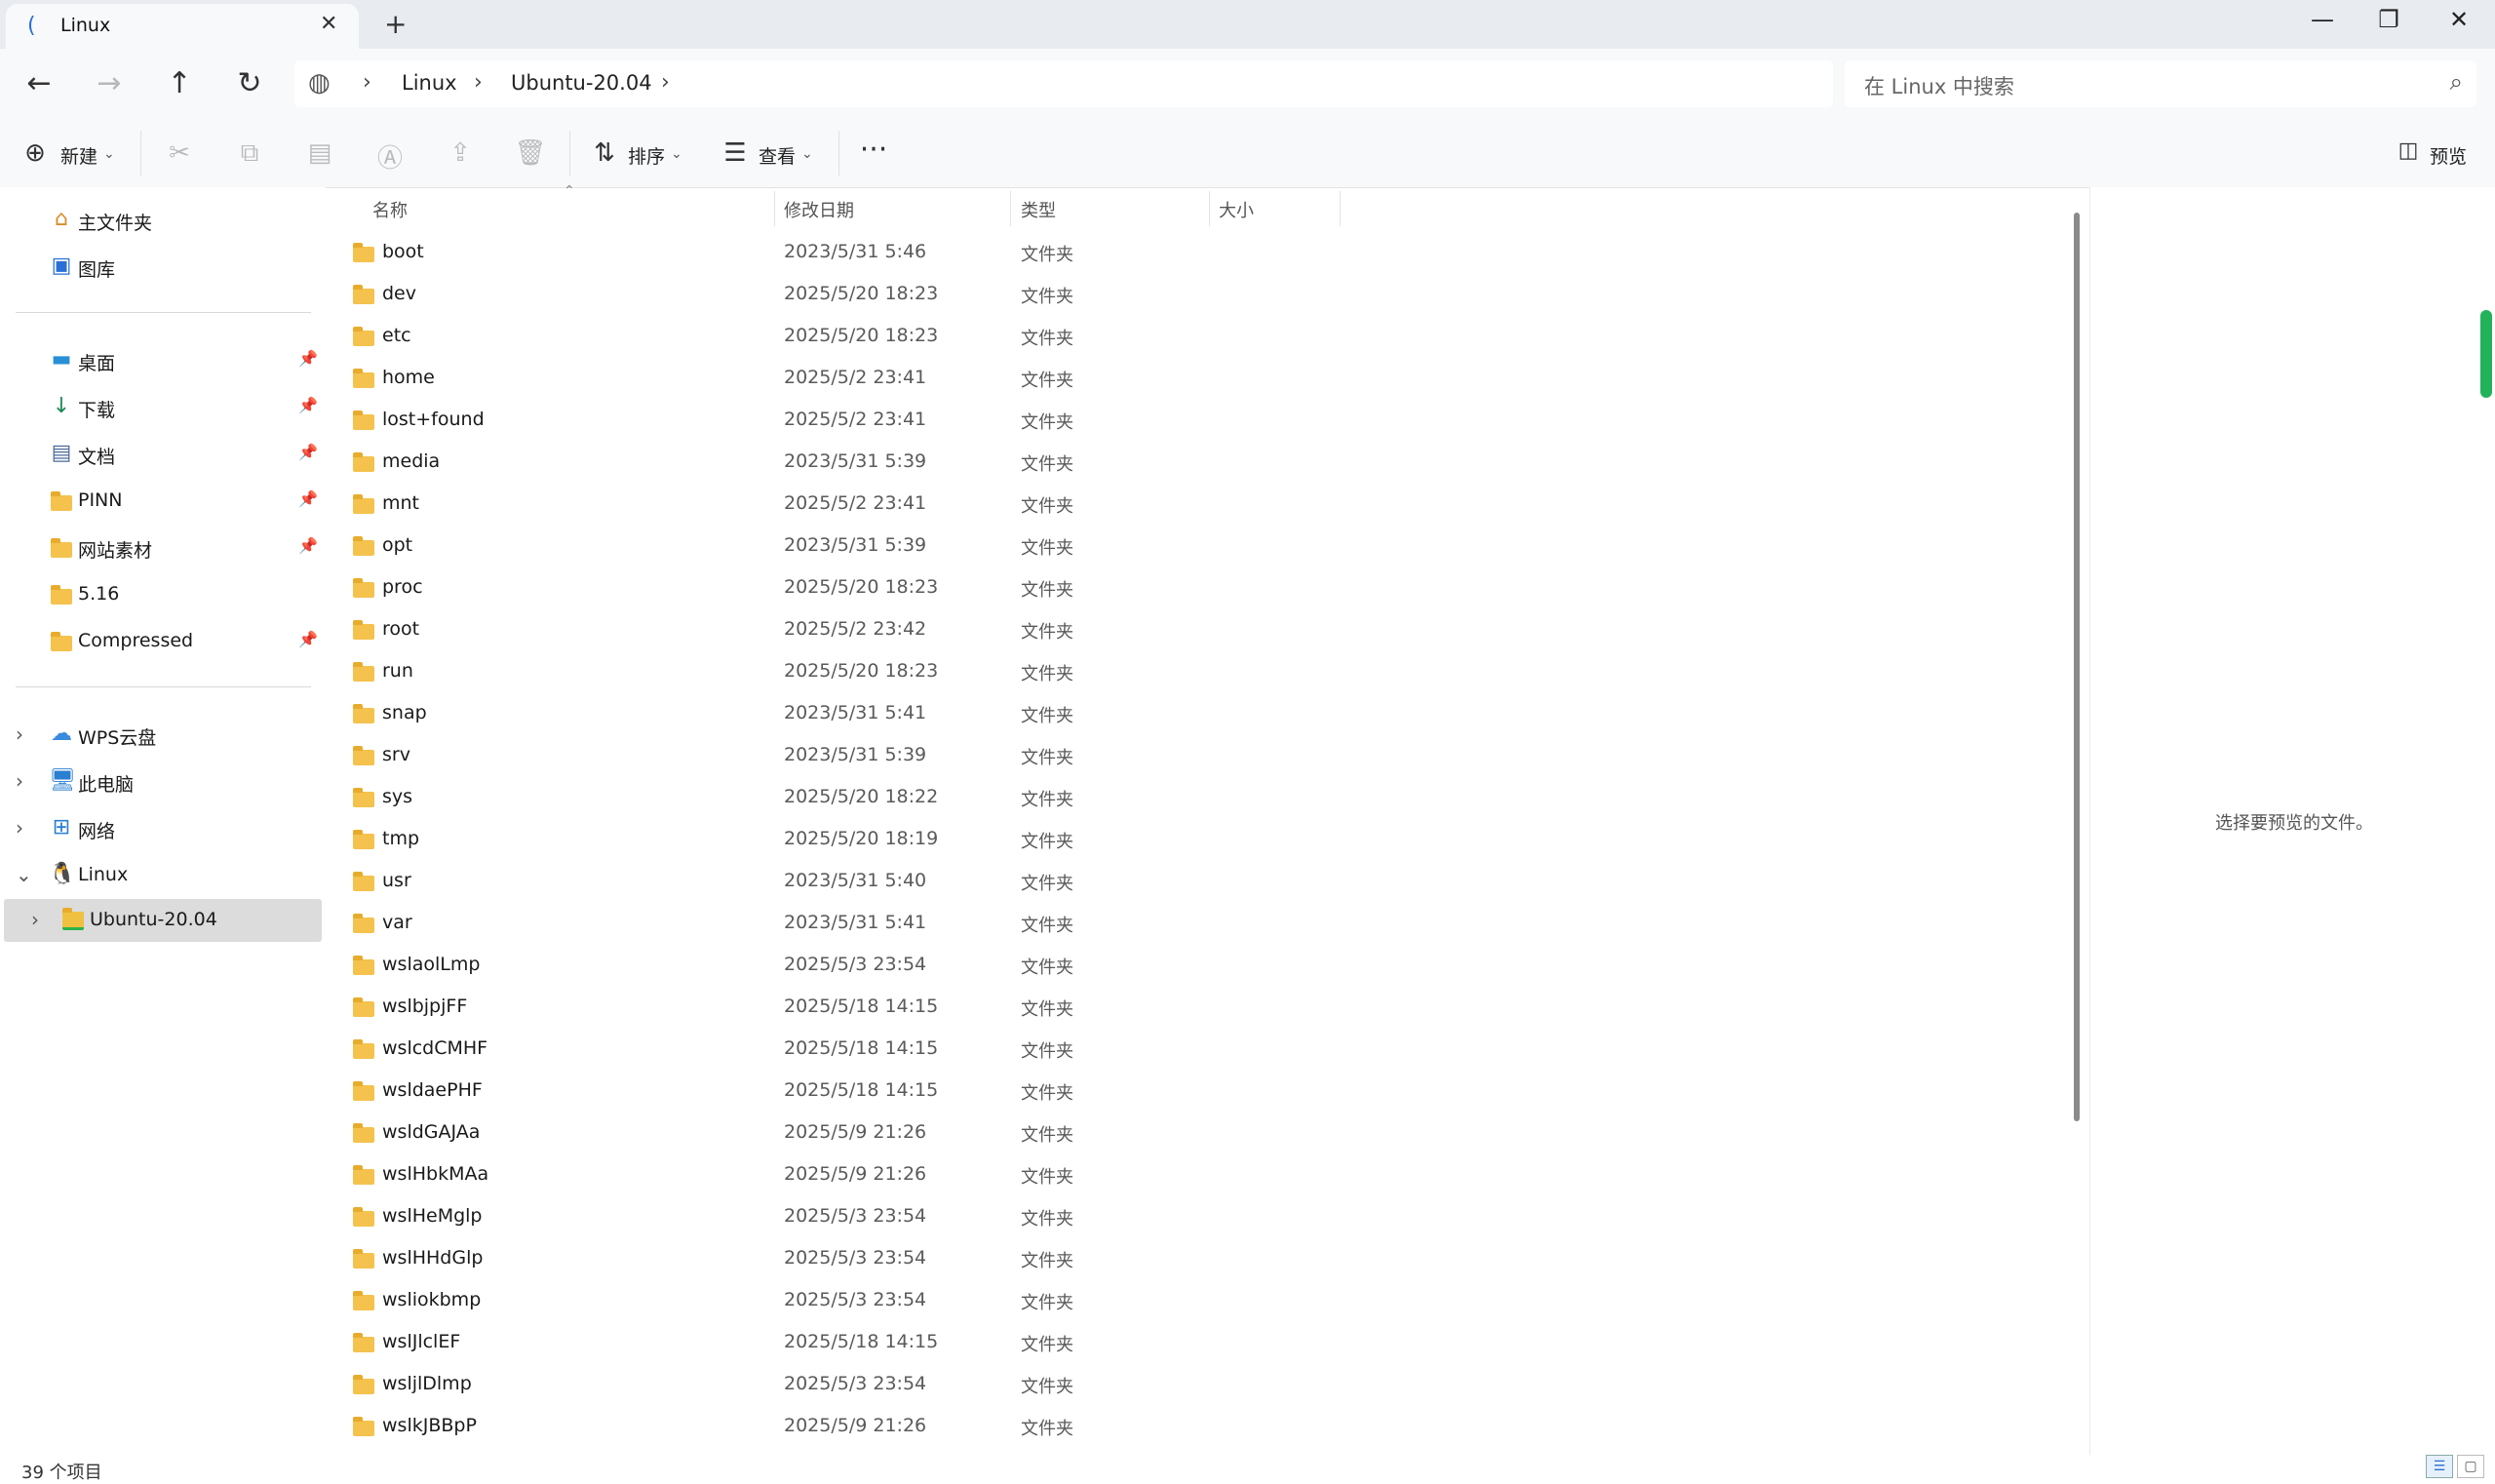 The height and width of the screenshot is (1484, 2495). What do you see at coordinates (161, 501) in the screenshot?
I see `sidebar-item-pinn: PINN 📌` at bounding box center [161, 501].